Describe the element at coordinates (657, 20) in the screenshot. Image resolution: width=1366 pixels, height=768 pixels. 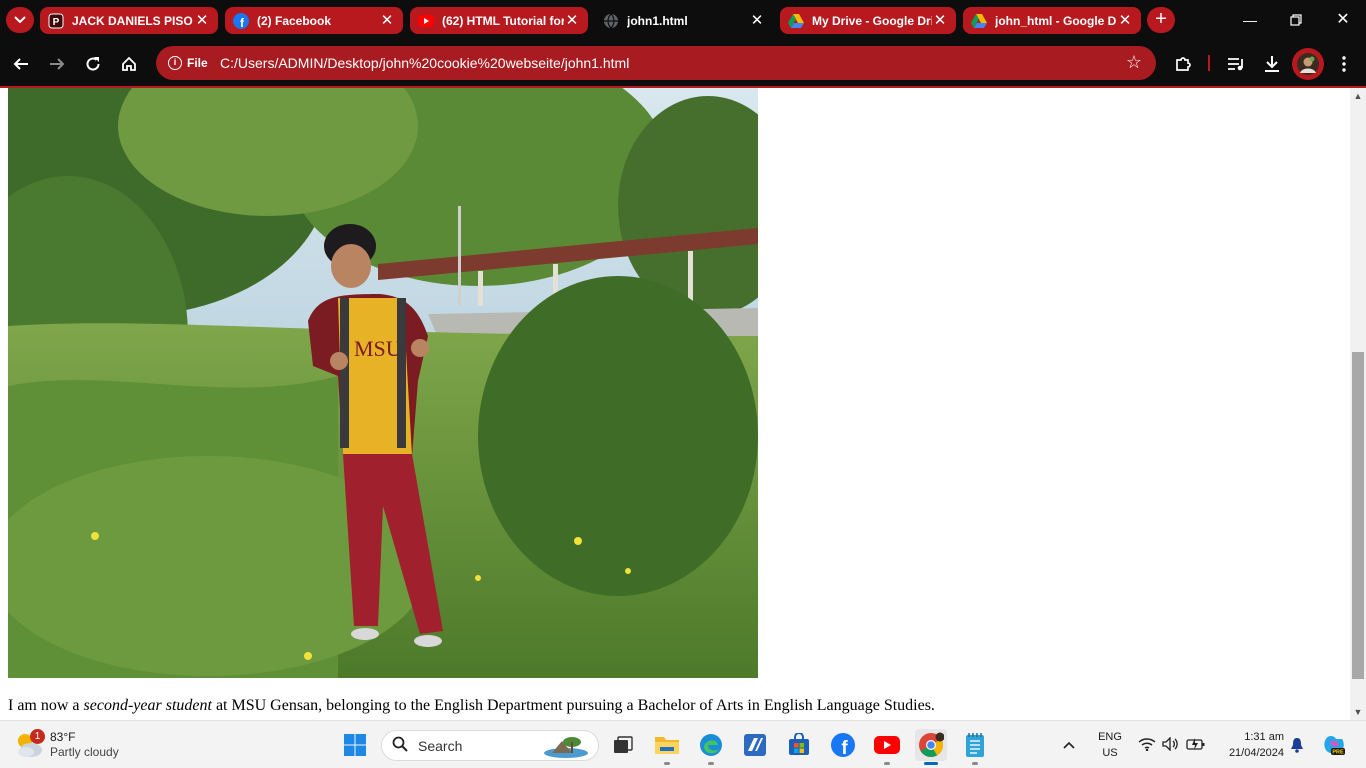
I see `tab-title: john1.html` at that location.